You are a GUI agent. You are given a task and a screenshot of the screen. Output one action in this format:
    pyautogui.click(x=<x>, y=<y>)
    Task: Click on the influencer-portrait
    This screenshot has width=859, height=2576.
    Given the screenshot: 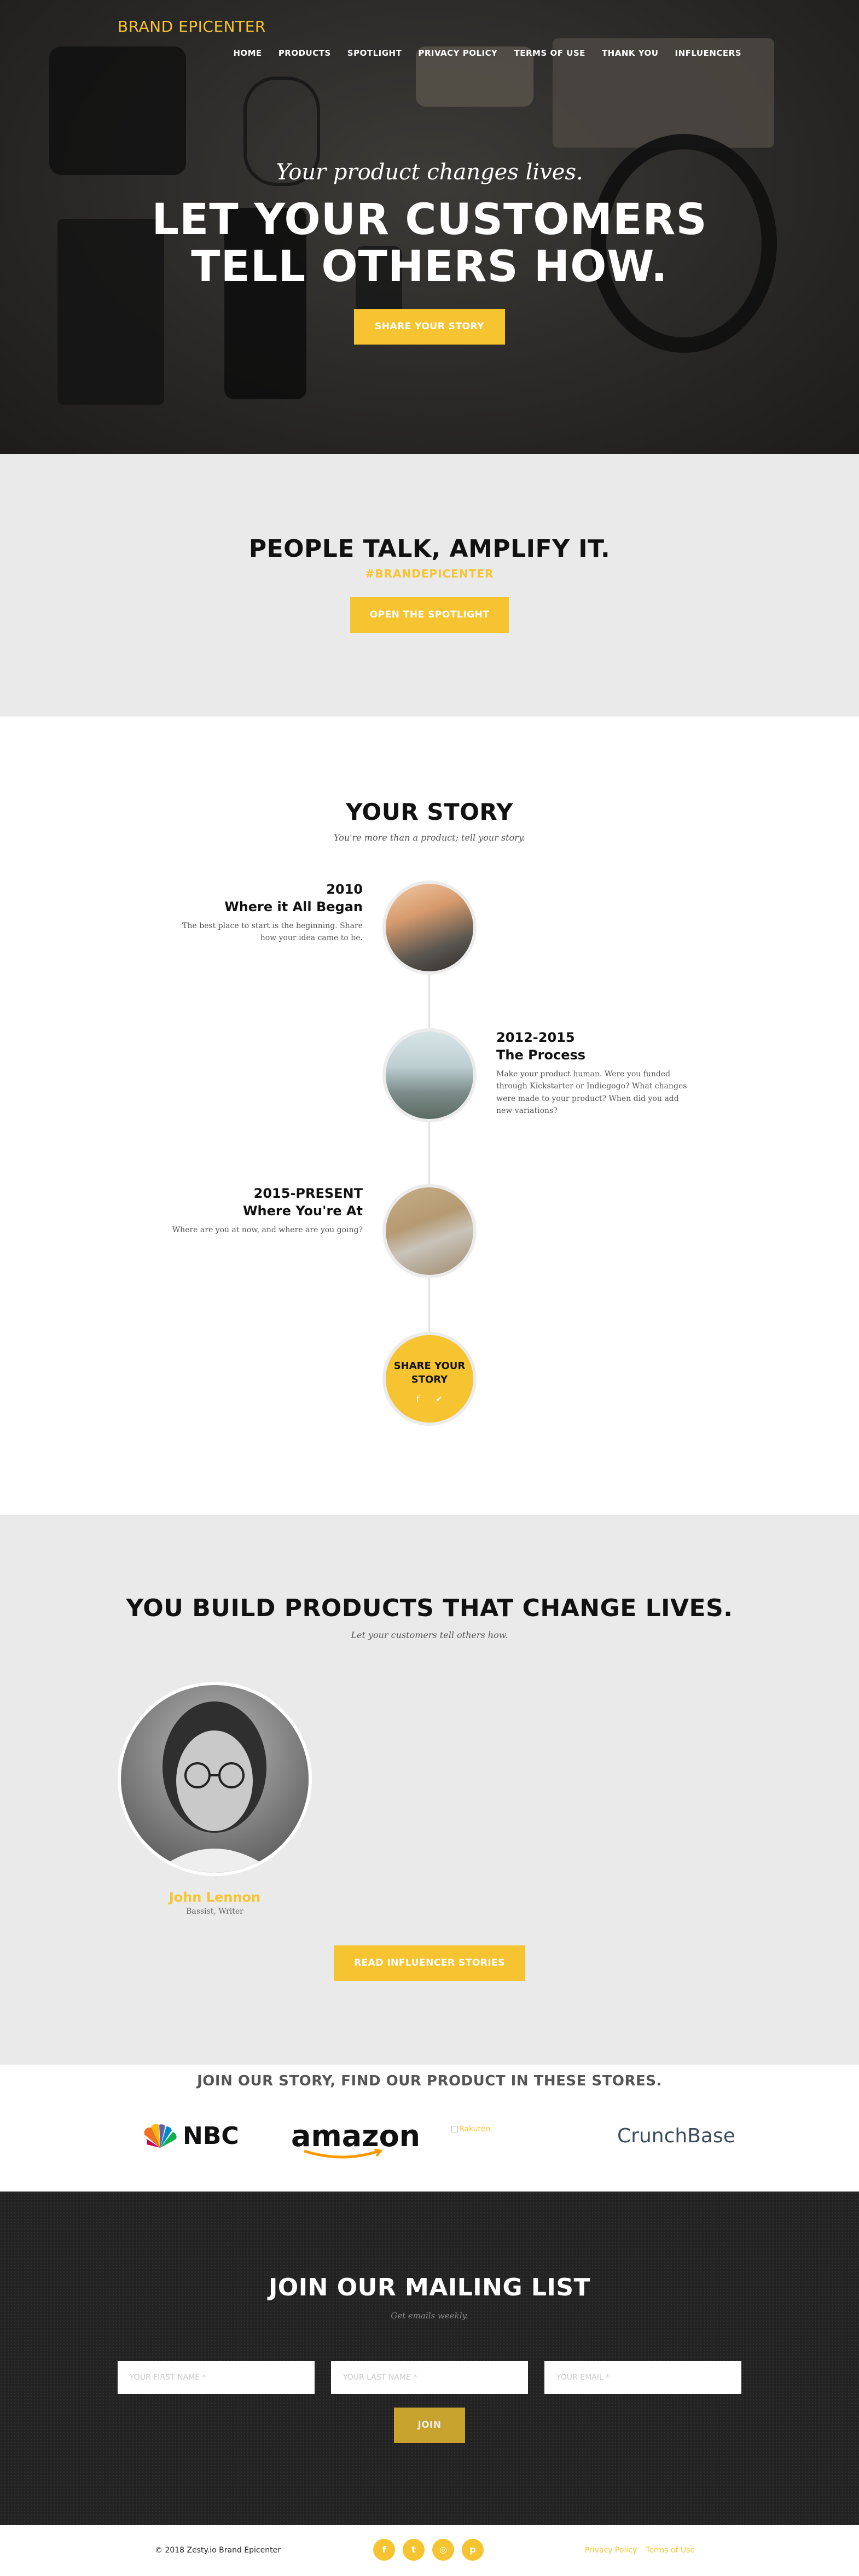 What is the action you would take?
    pyautogui.click(x=215, y=1779)
    